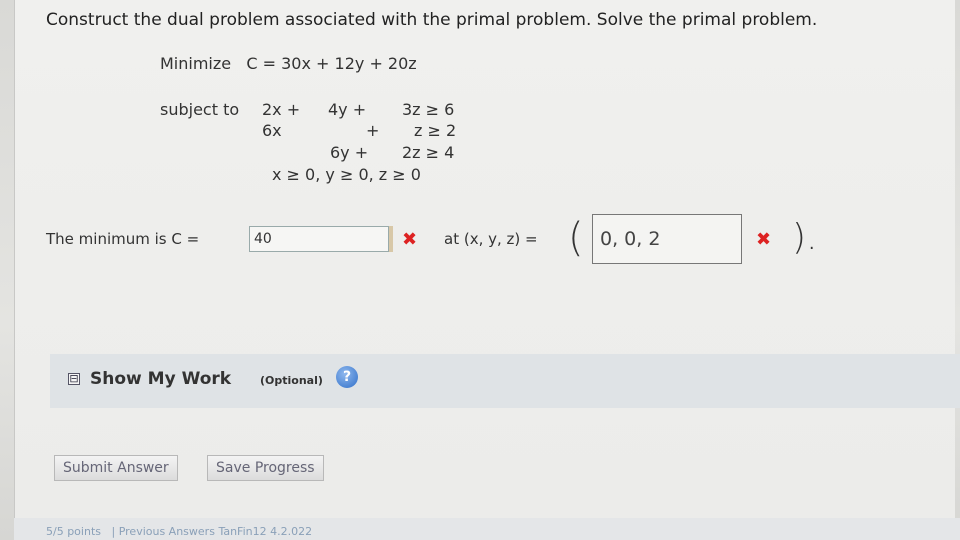 The image size is (960, 540). I want to click on constraint-1-z: 3z ≥ 6, so click(428, 109).